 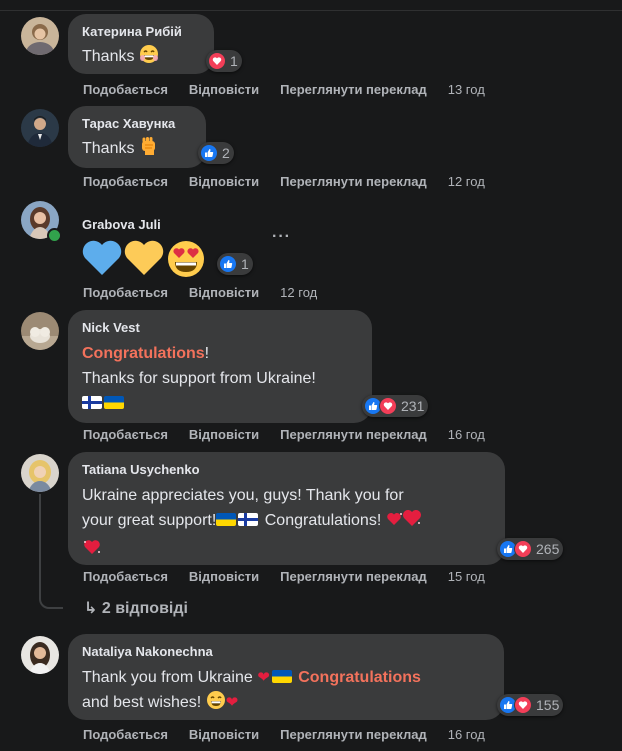 I want to click on reaction-count: 2, so click(x=226, y=153).